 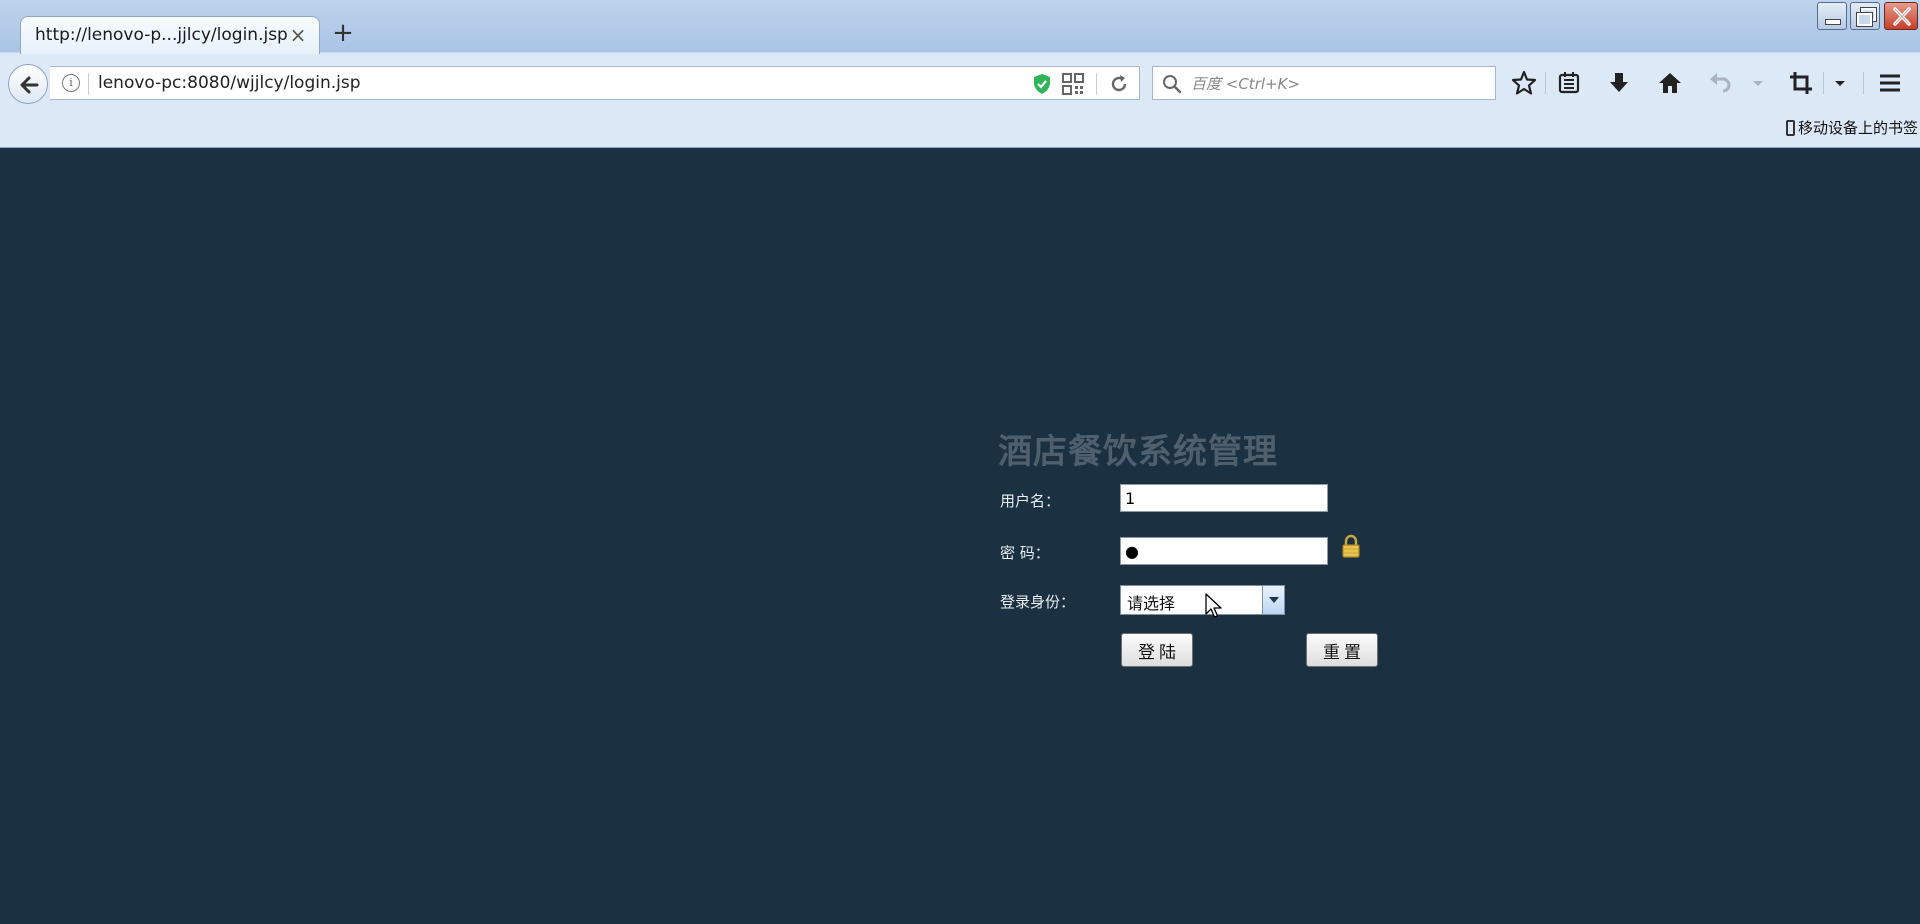 I want to click on minimize-button, so click(x=1832, y=16).